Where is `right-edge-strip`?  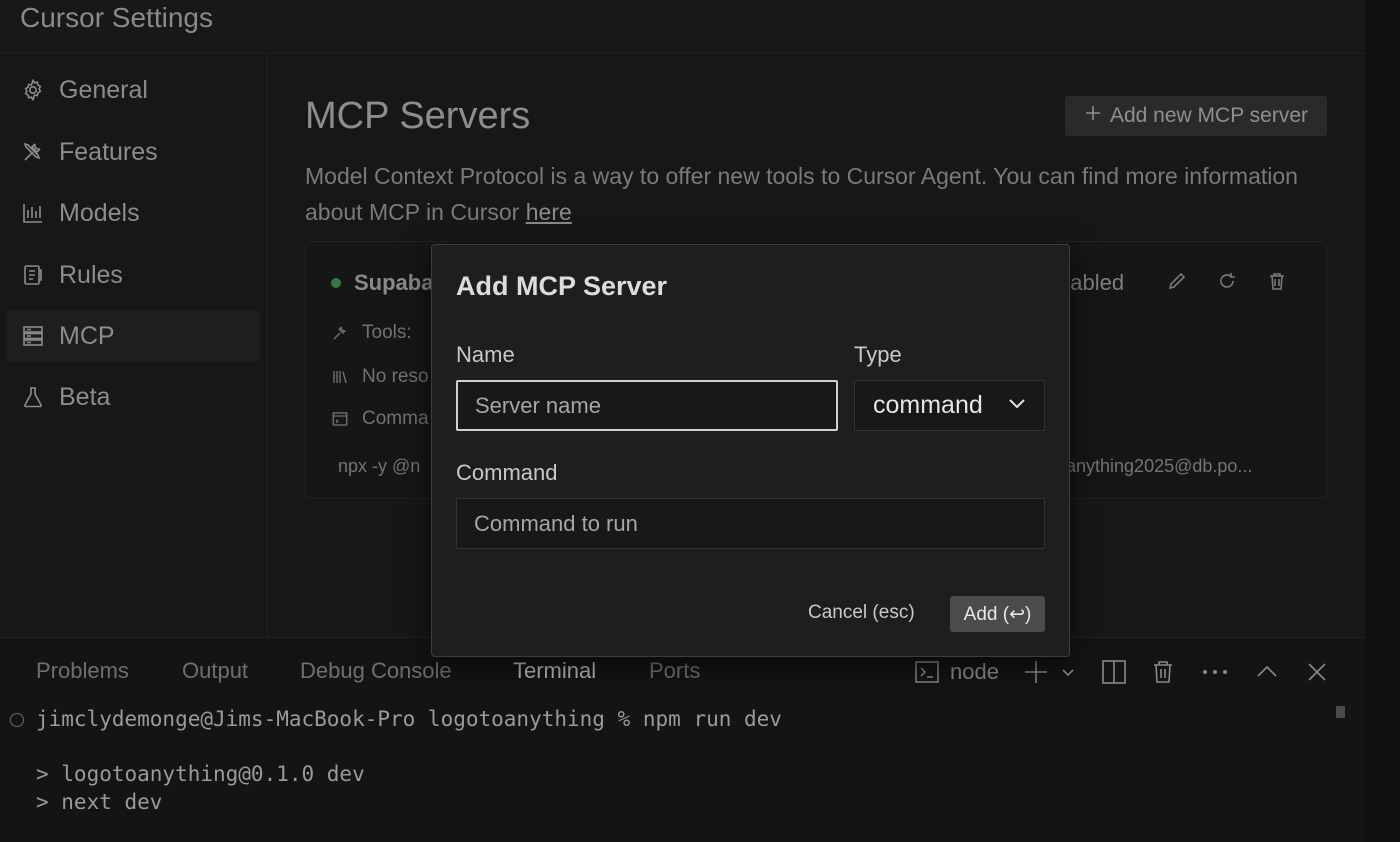
right-edge-strip is located at coordinates (1382, 421).